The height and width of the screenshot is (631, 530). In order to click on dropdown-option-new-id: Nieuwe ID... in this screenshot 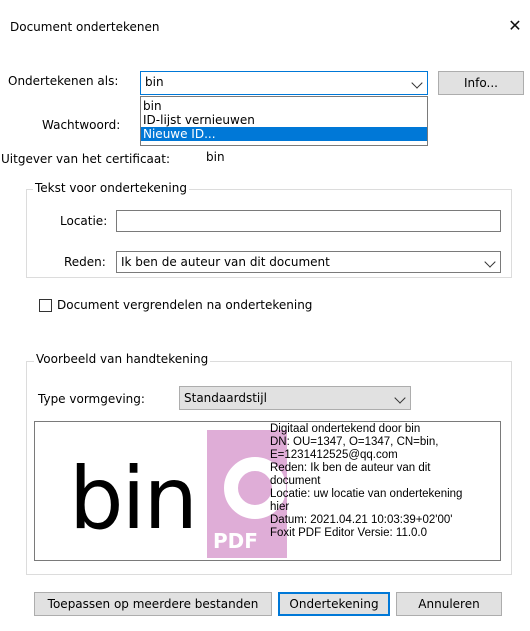, I will do `click(284, 134)`.